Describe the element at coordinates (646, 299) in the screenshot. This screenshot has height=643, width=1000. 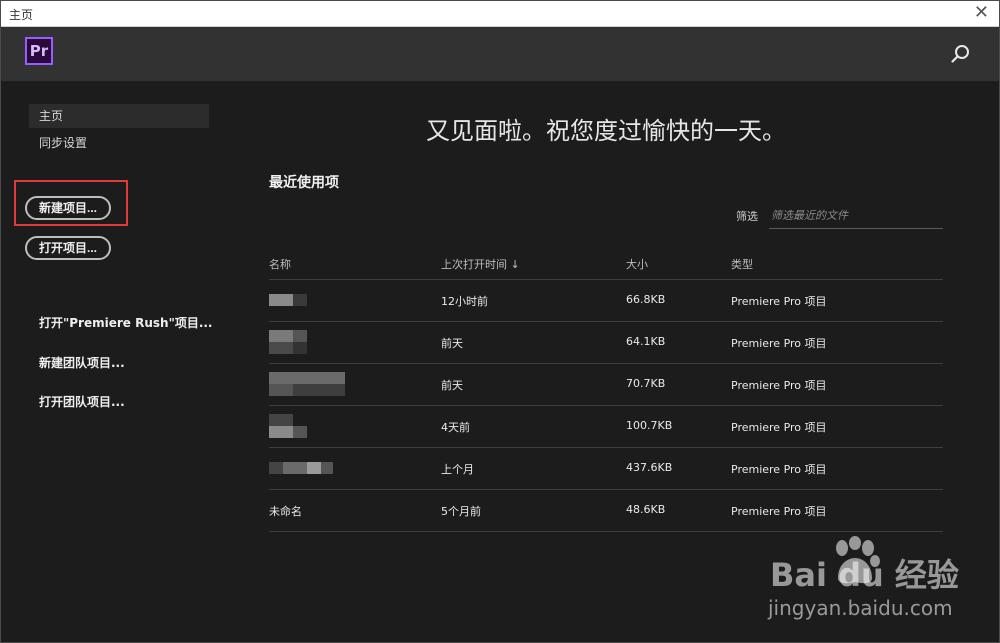
I see `file-size: 66.8KB` at that location.